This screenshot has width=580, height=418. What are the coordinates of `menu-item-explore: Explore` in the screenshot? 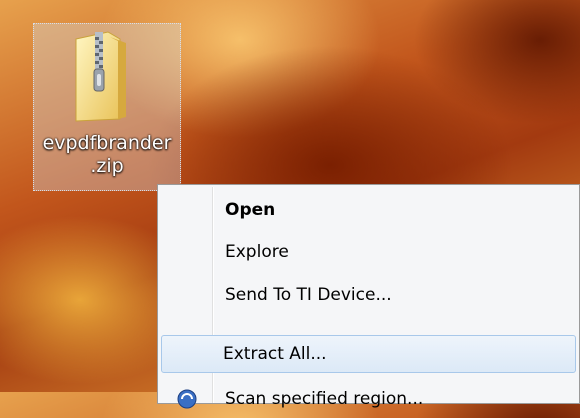 It's located at (368, 252).